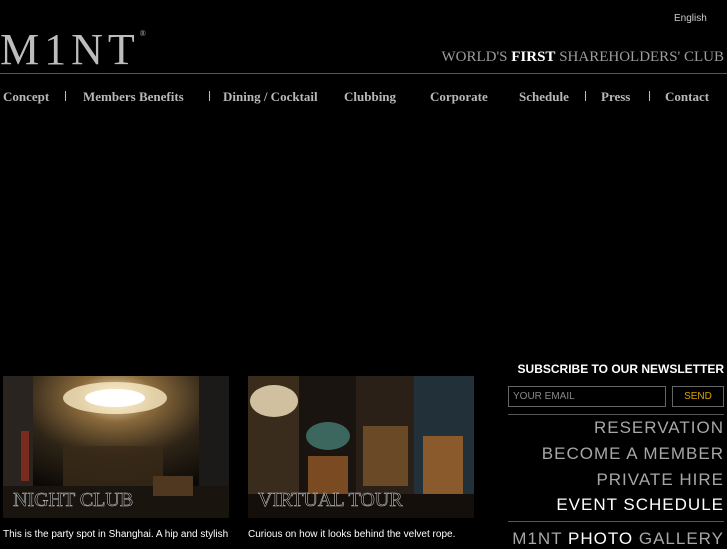 The image size is (727, 549). Describe the element at coordinates (459, 97) in the screenshot. I see `nav-item-corporate: Corporate` at that location.